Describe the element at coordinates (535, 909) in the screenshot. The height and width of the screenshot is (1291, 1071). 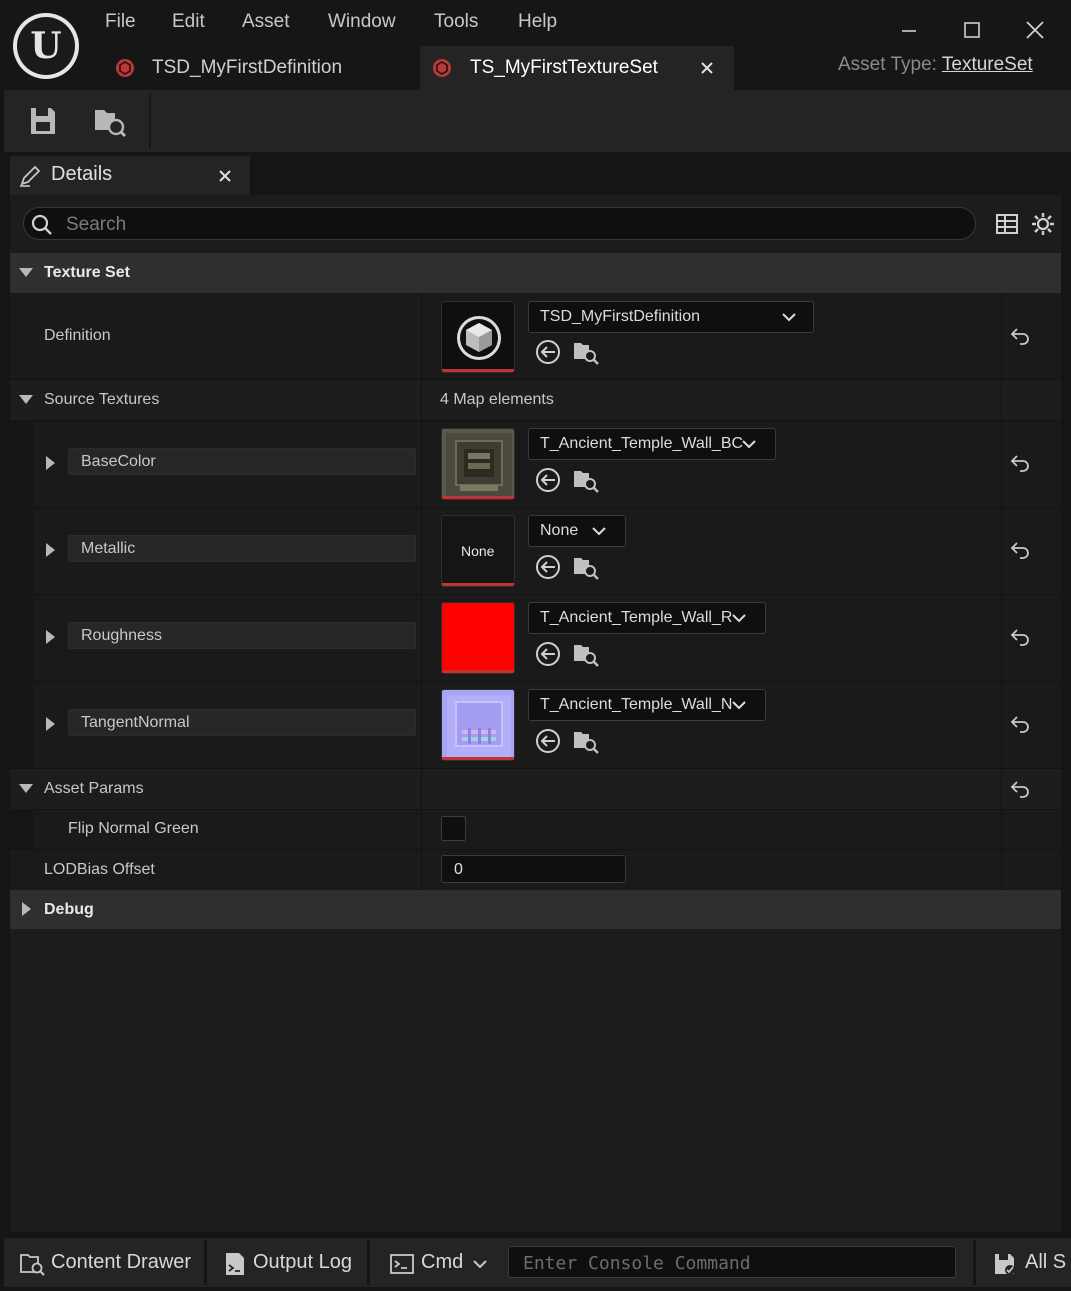
I see `category-debug: Debug` at that location.